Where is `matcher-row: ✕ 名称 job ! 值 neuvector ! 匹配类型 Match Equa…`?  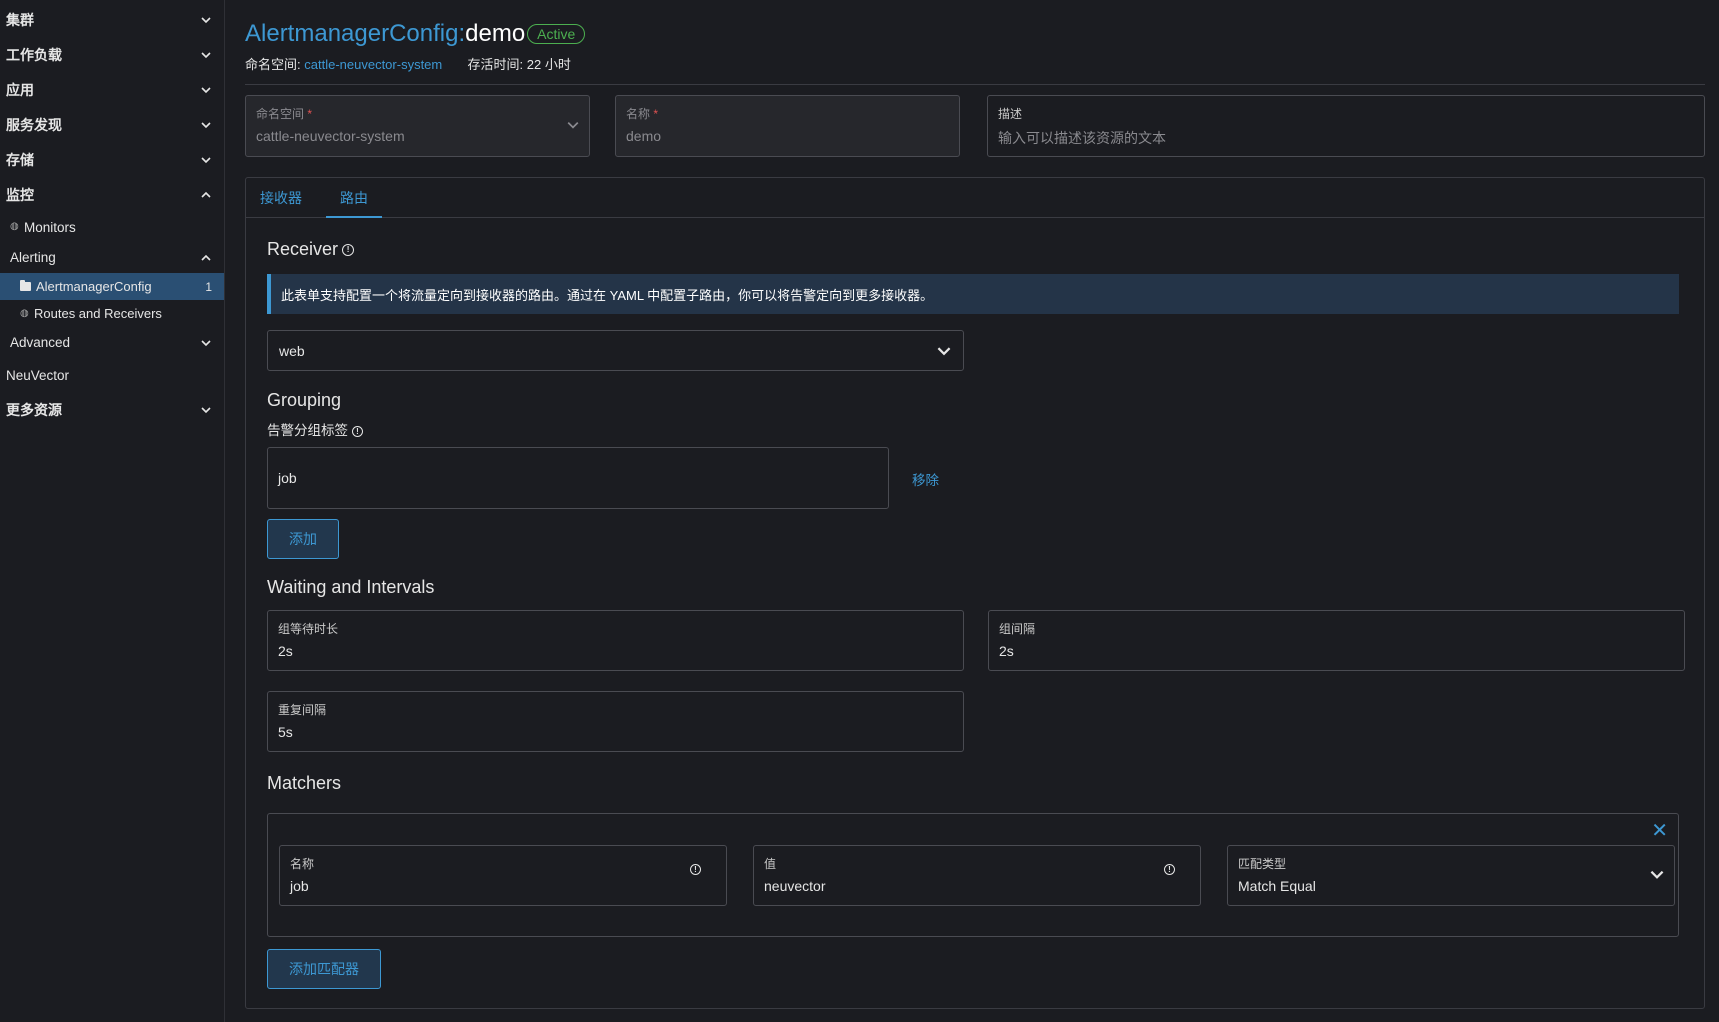
matcher-row: ✕ 名称 job ! 值 neuvector ! 匹配类型 Match Equa… is located at coordinates (973, 875).